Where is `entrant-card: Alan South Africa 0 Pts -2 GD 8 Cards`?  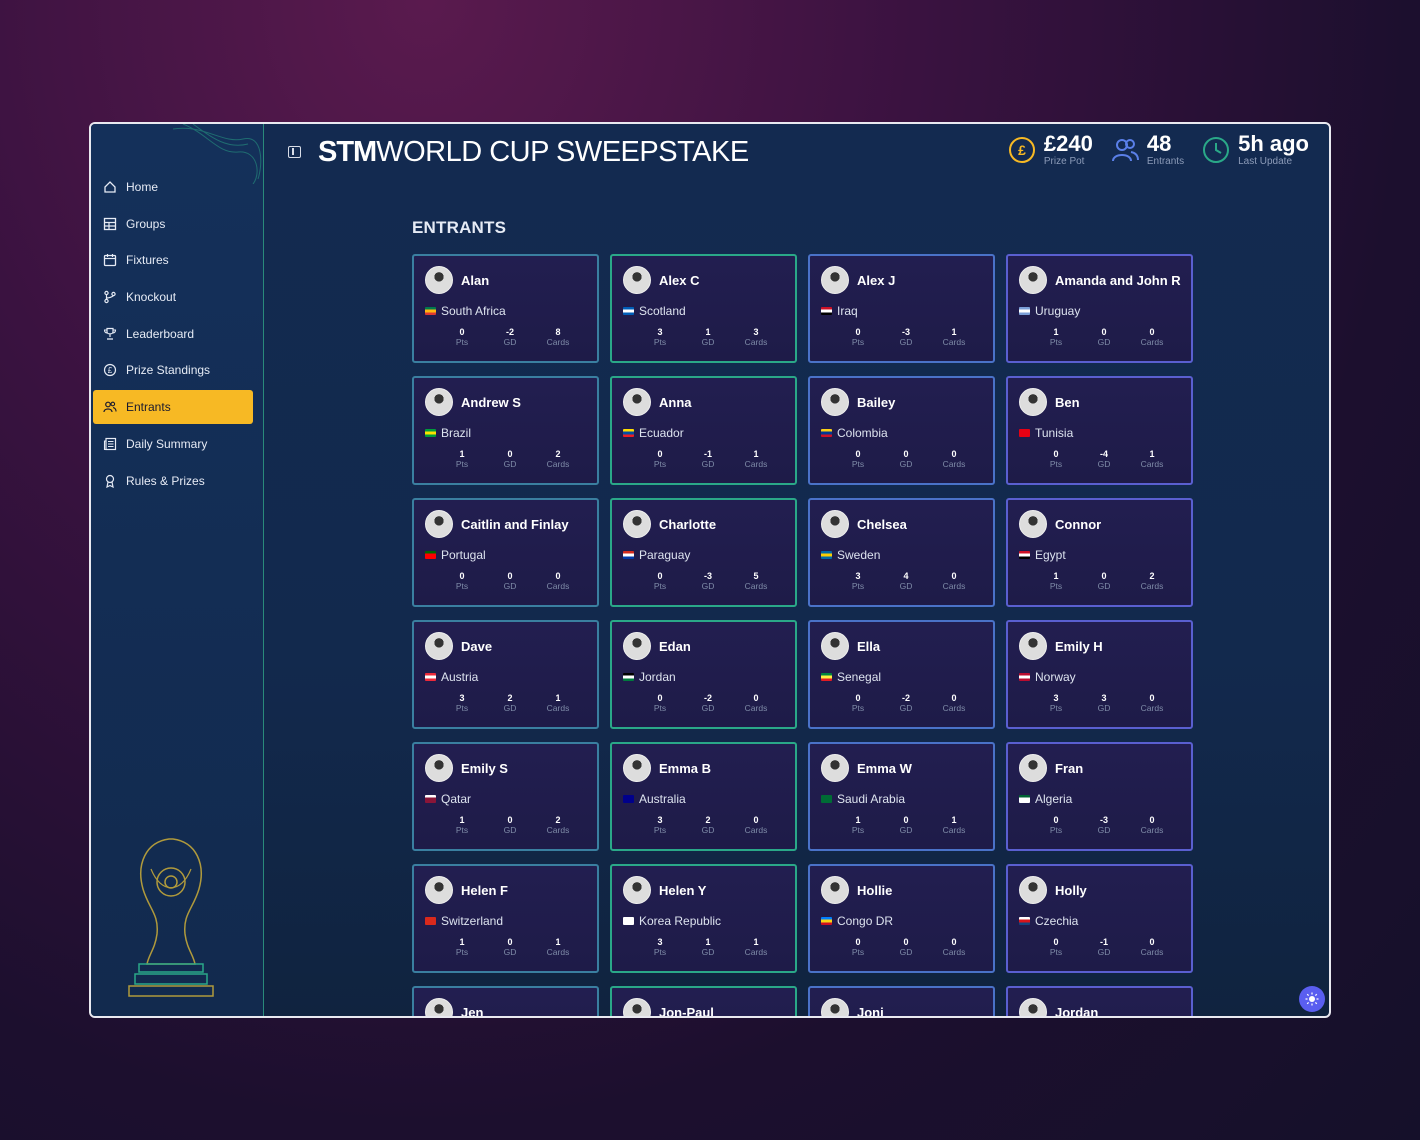
entrant-card: Alan South Africa 0 Pts -2 GD 8 Cards is located at coordinates (505, 308).